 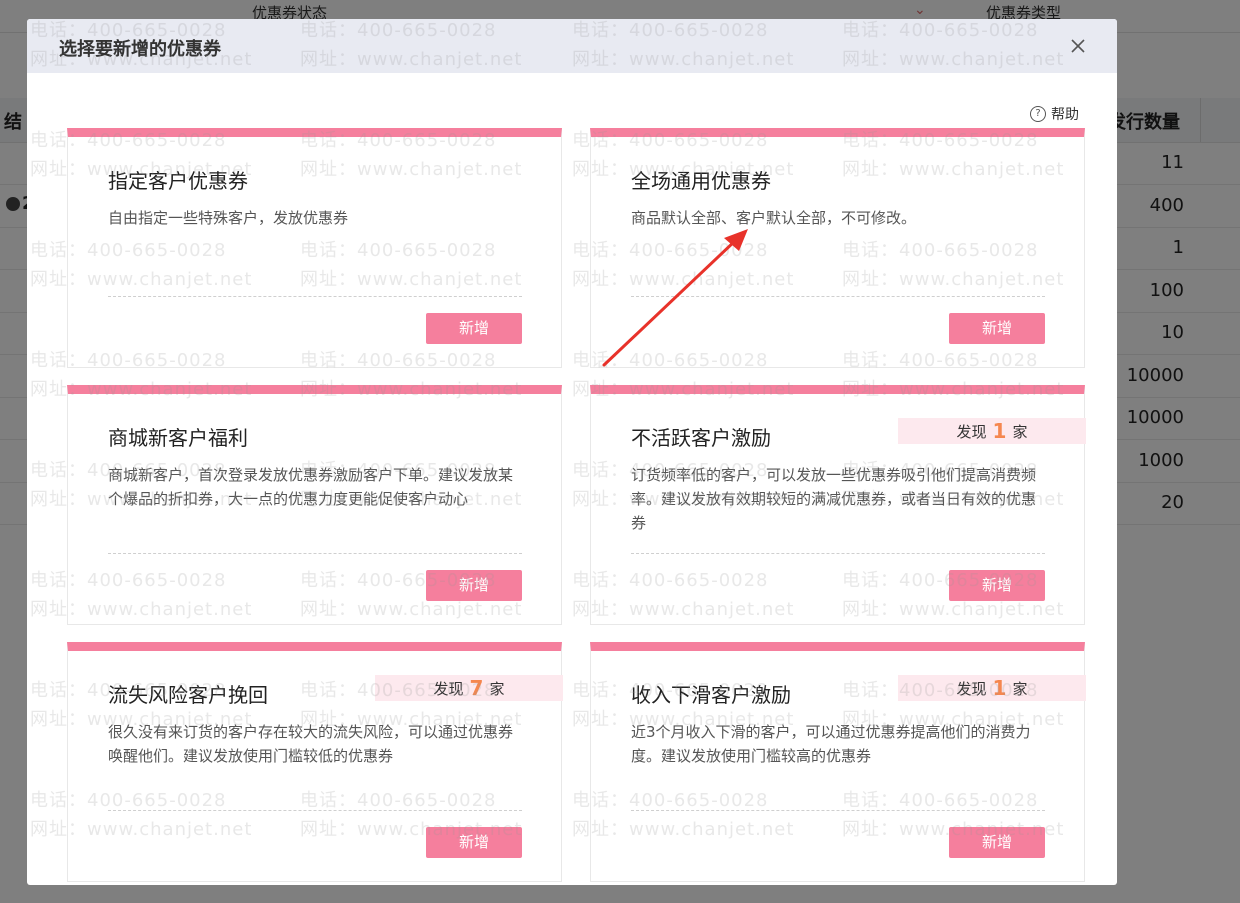 What do you see at coordinates (572, 46) in the screenshot?
I see `dialog-header: 选择要新增的优惠券` at bounding box center [572, 46].